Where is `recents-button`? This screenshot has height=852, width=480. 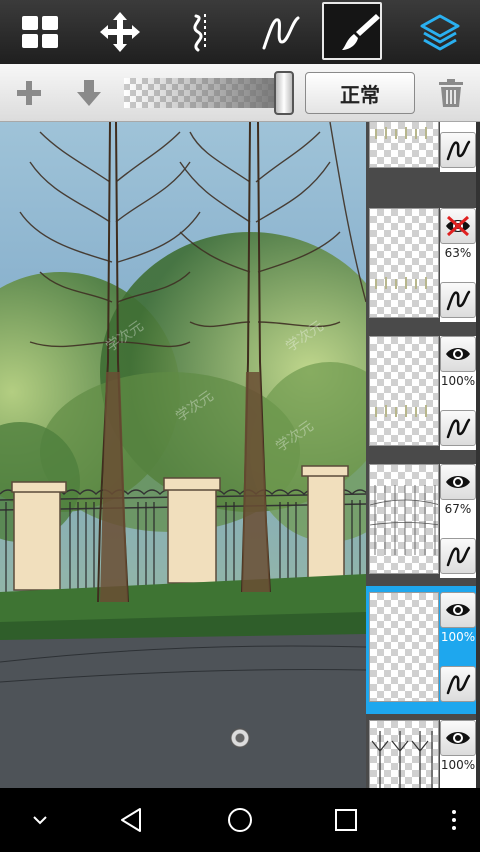 recents-button is located at coordinates (346, 820).